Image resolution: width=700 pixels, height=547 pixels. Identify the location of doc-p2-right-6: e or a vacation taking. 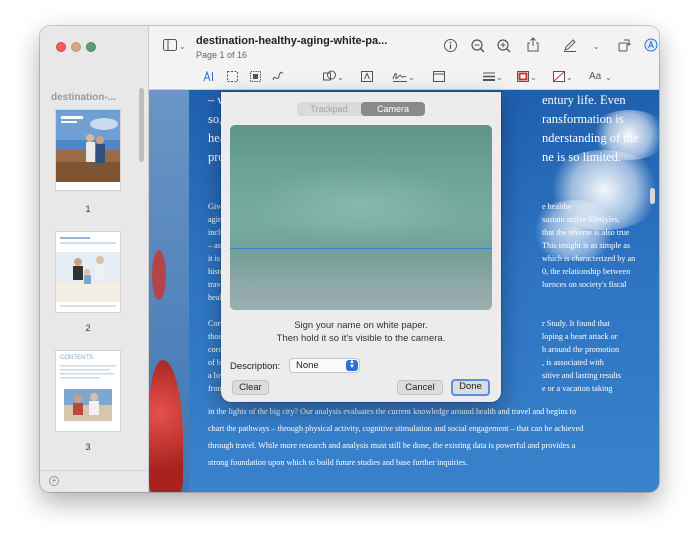
(577, 388).